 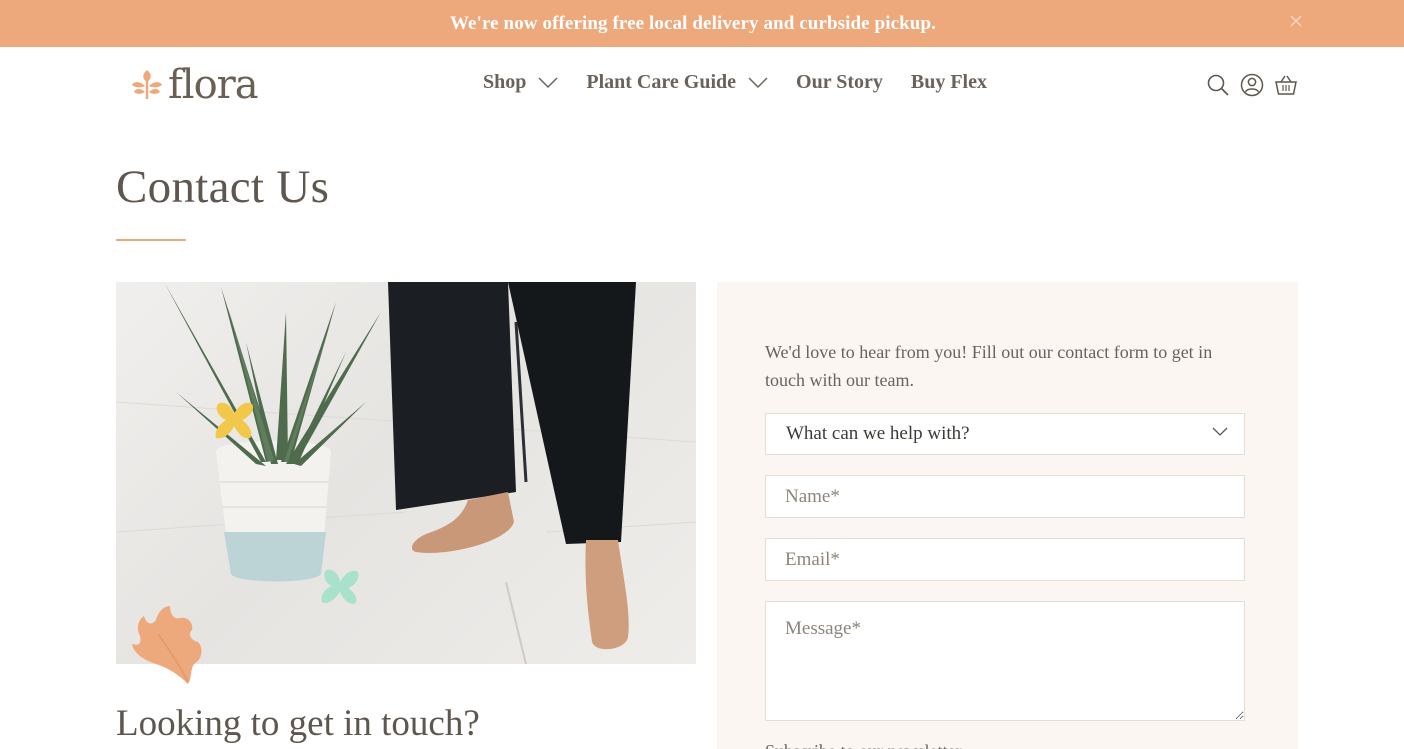 I want to click on topic-select-value: What can we help with?, so click(x=878, y=433).